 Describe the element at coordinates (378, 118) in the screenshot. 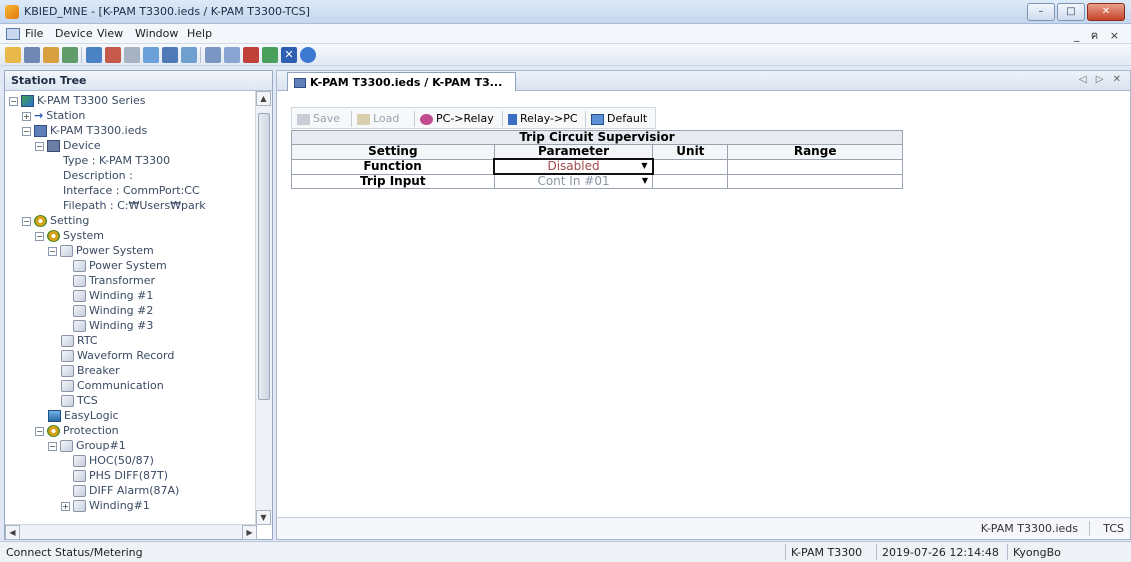

I see `load-button: Load` at that location.